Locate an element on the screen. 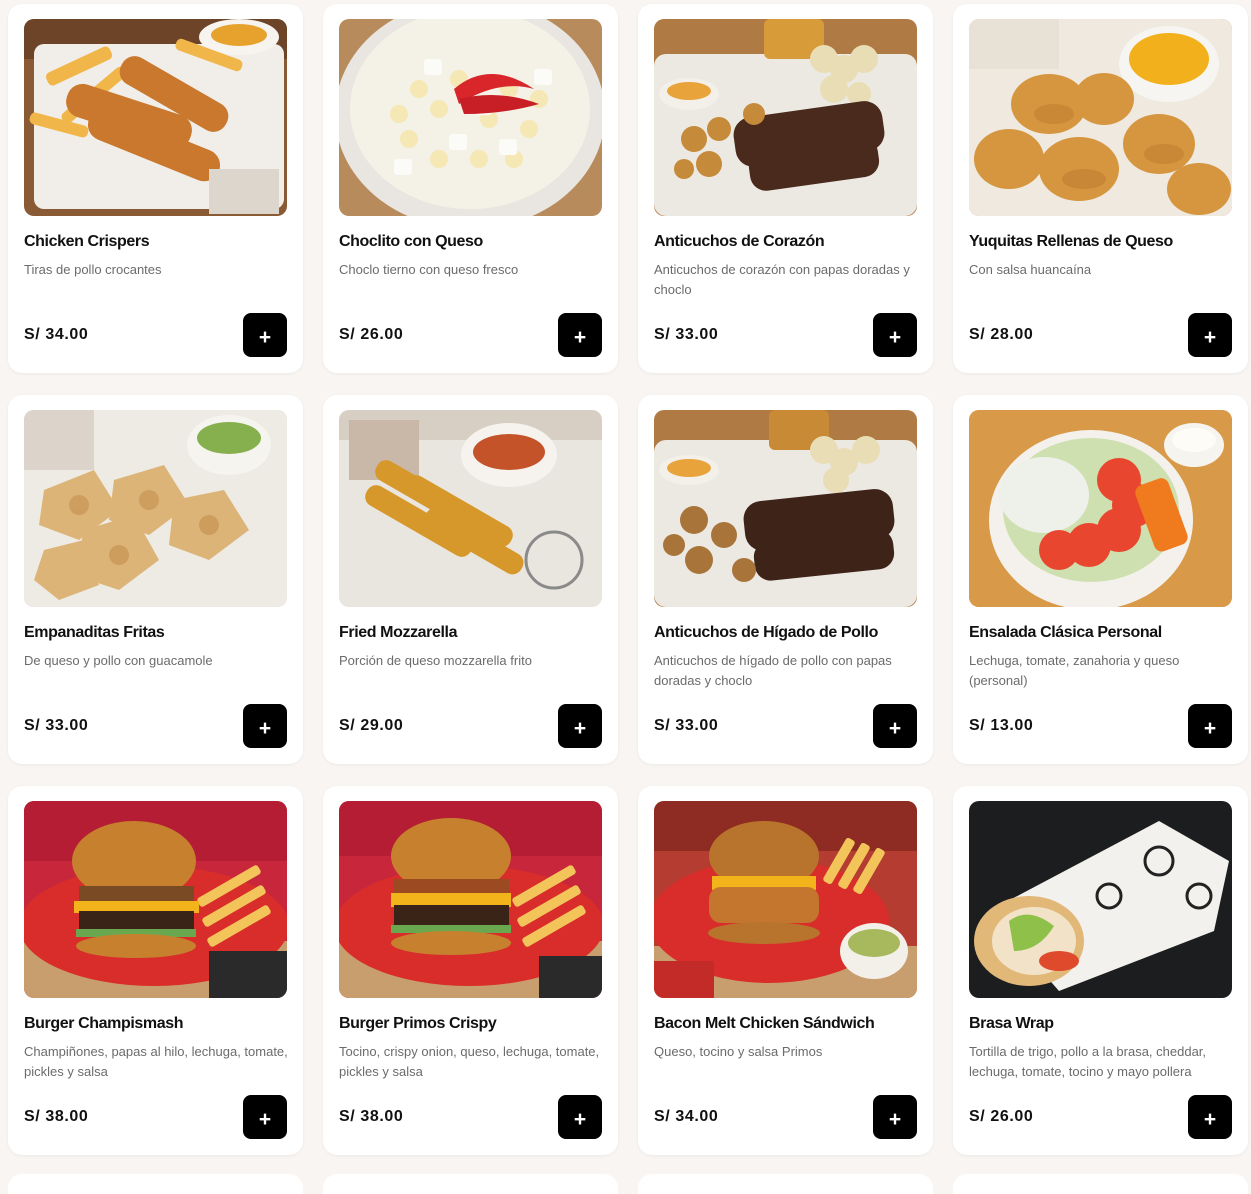  product-name: Yuquitas Rellenas de Queso is located at coordinates (1102, 242).